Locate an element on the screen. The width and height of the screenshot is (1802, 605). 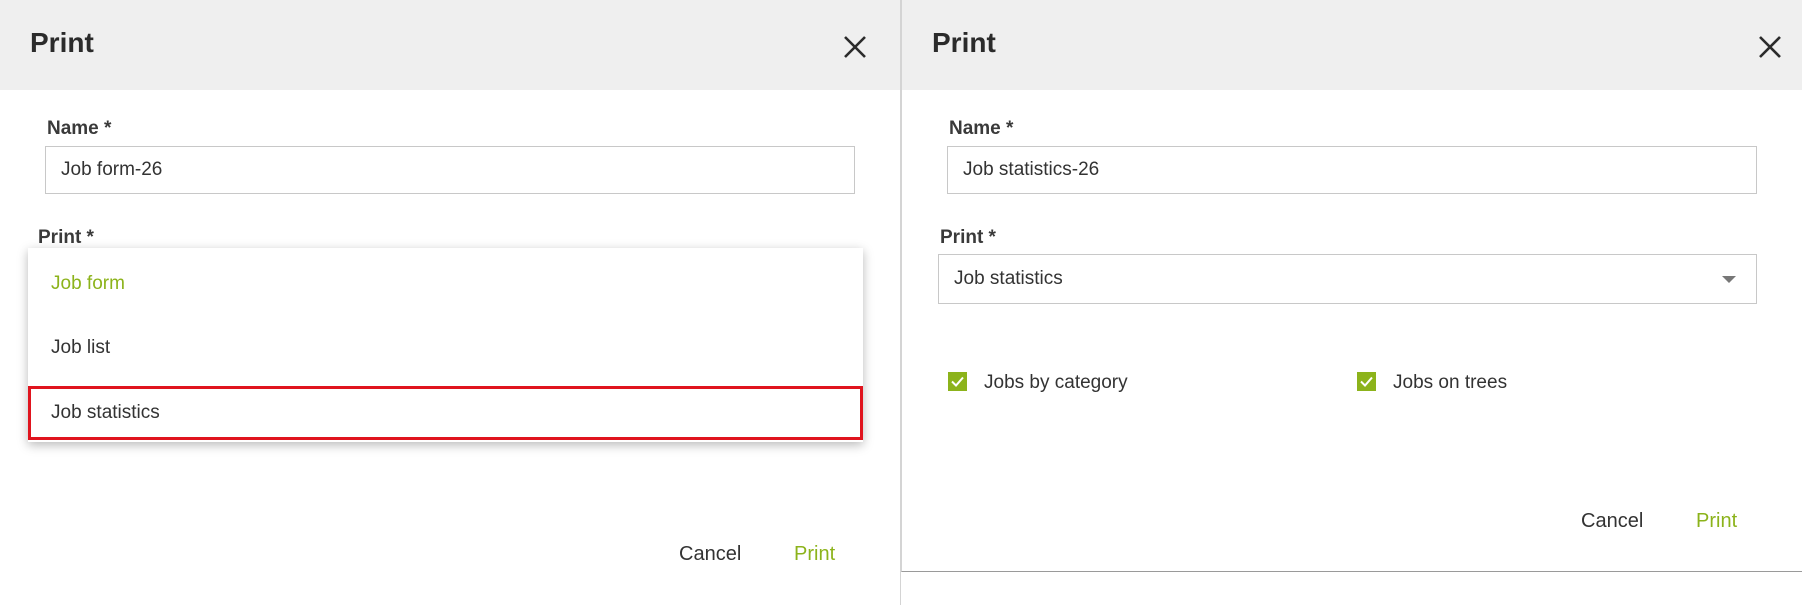
checkbox-jobs-by-category is located at coordinates (957, 381).